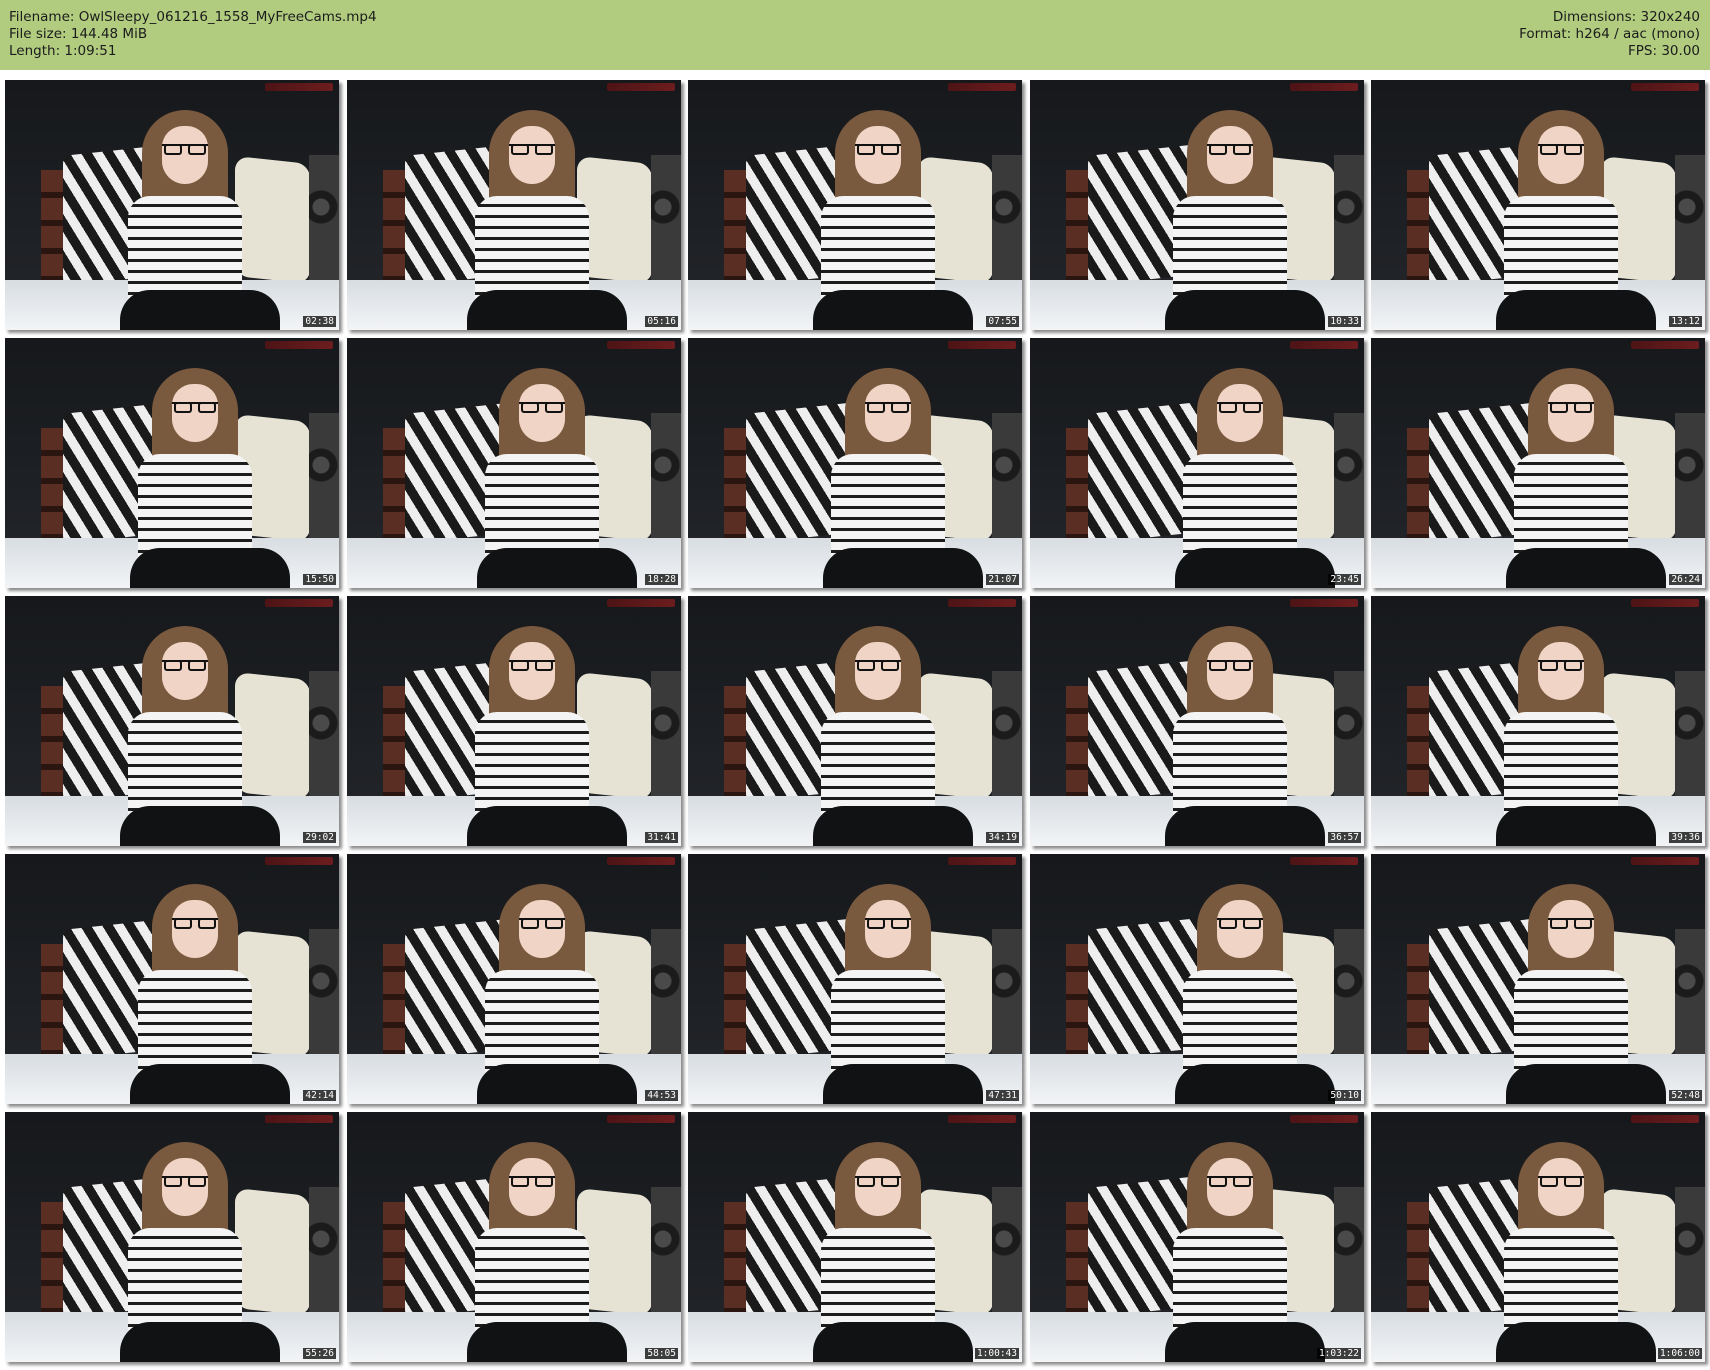 The width and height of the screenshot is (1710, 1370). Describe the element at coordinates (1344, 837) in the screenshot. I see `timestamp-label: 36:57` at that location.